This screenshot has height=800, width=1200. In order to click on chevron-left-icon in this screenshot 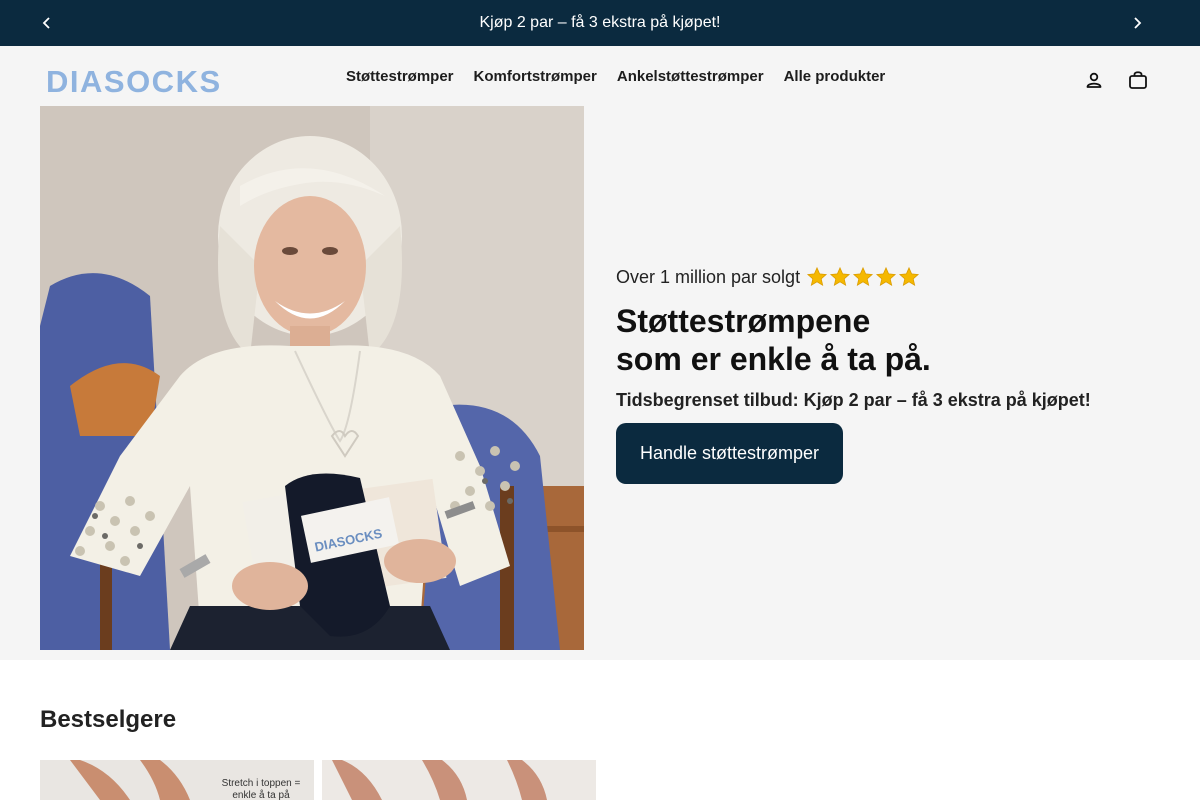, I will do `click(46, 23)`.